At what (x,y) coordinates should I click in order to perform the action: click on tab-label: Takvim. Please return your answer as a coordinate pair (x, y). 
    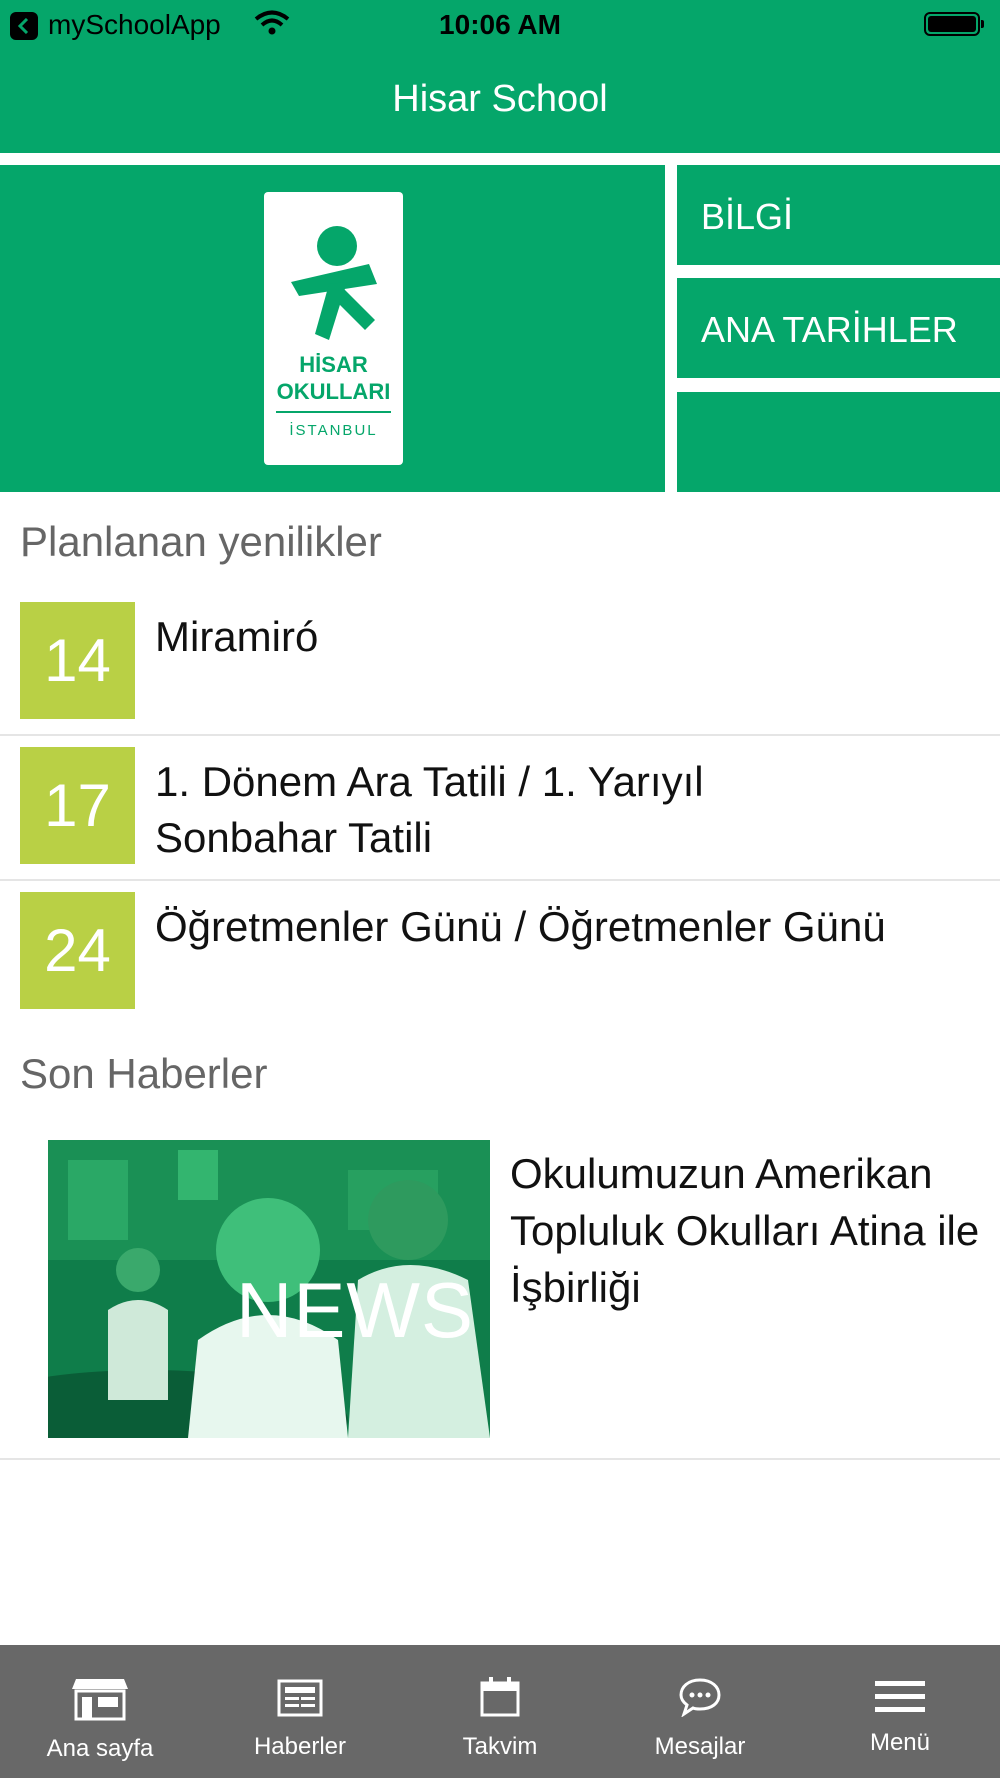
    Looking at the image, I should click on (500, 1746).